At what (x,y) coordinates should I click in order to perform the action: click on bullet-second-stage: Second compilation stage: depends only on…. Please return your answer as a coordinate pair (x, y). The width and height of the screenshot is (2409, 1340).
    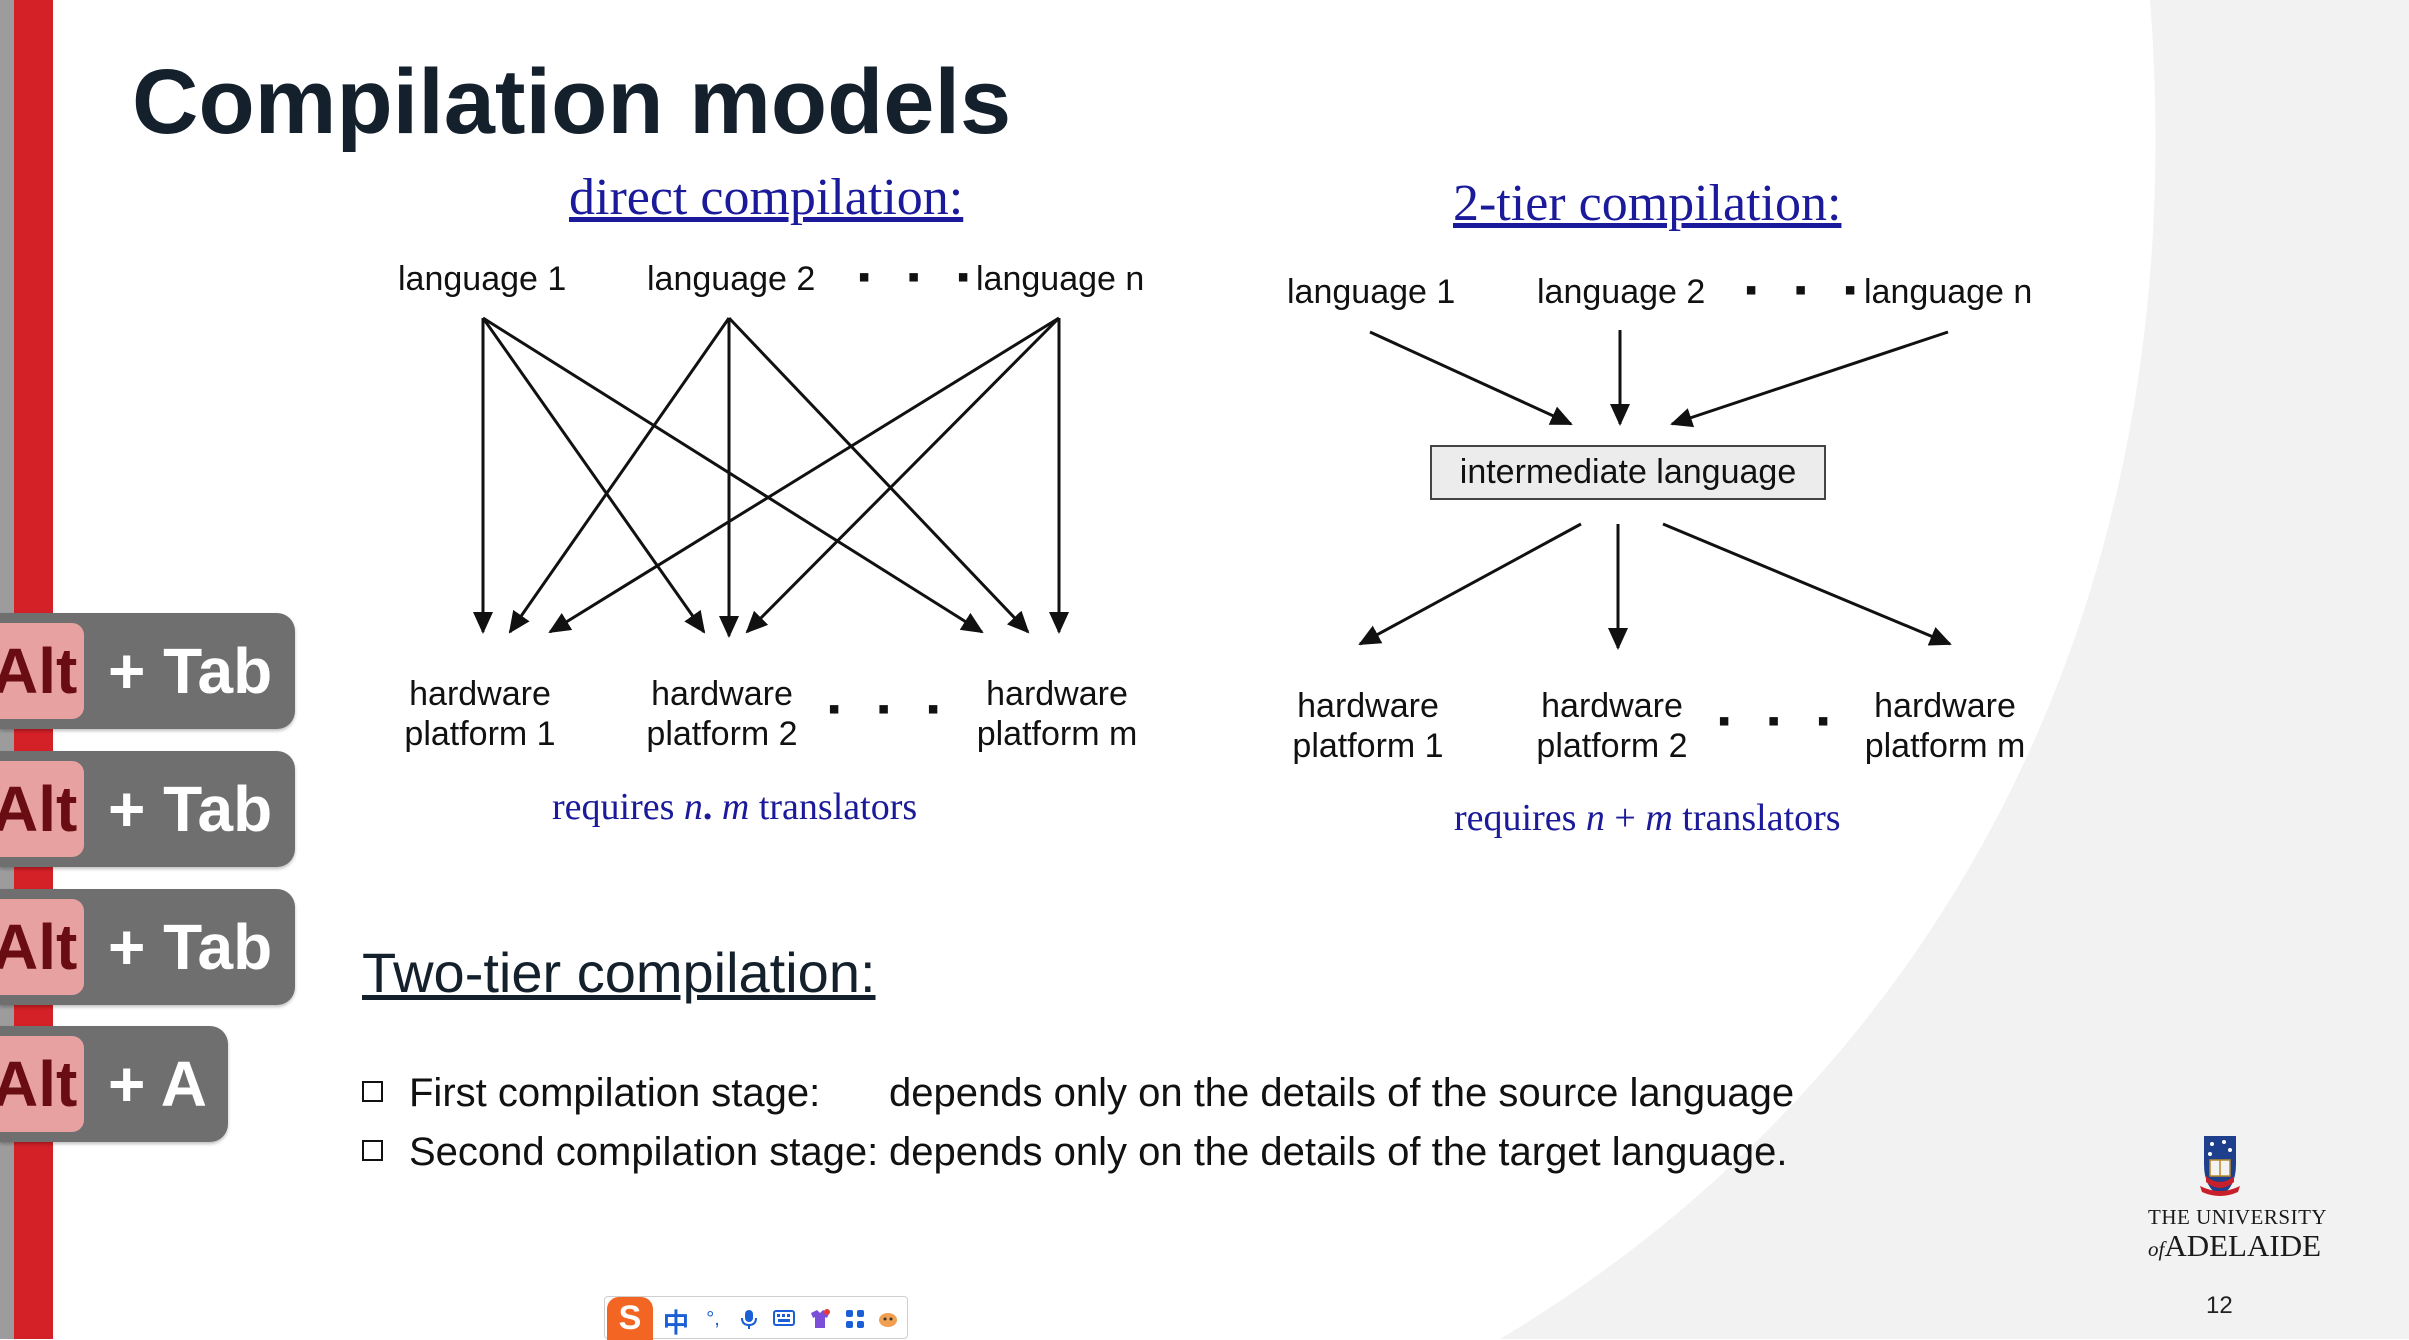
    Looking at the image, I should click on (1074, 1152).